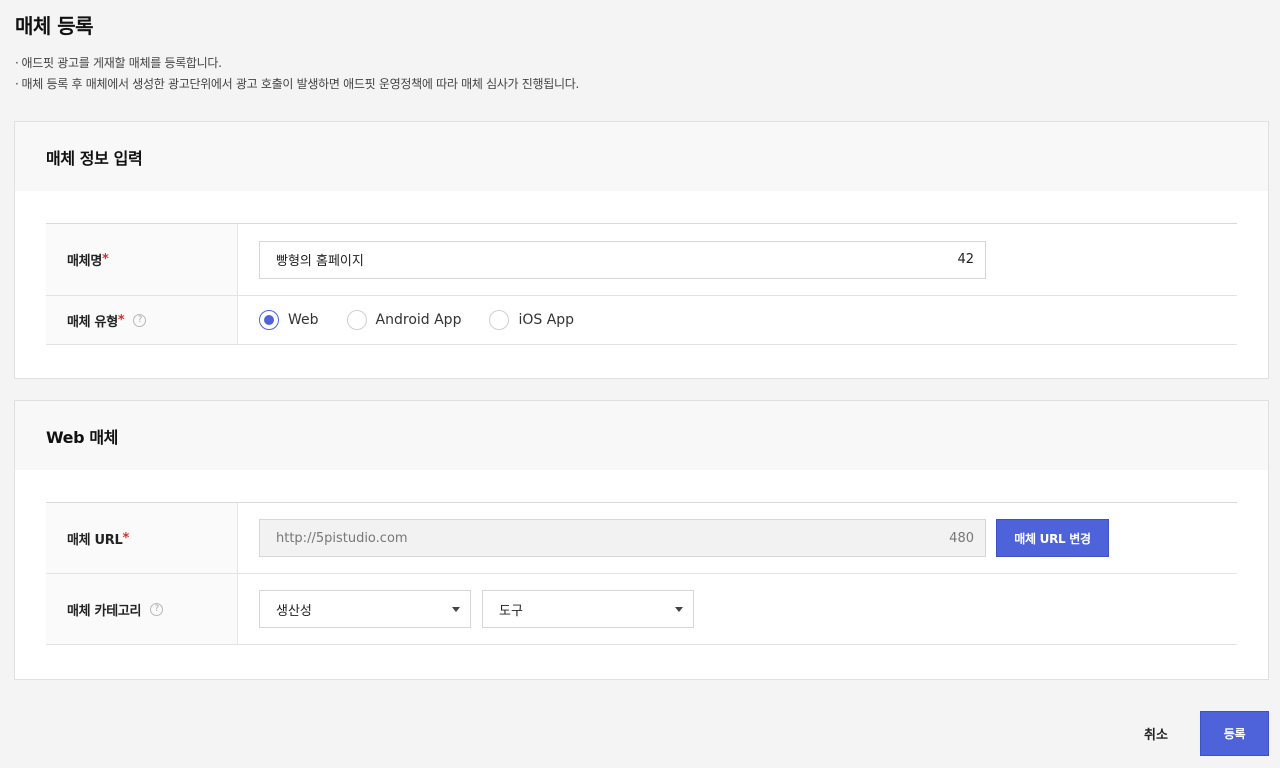 The width and height of the screenshot is (1280, 768). I want to click on media-name-input: 빵형의 홈페이지 42, so click(622, 259).